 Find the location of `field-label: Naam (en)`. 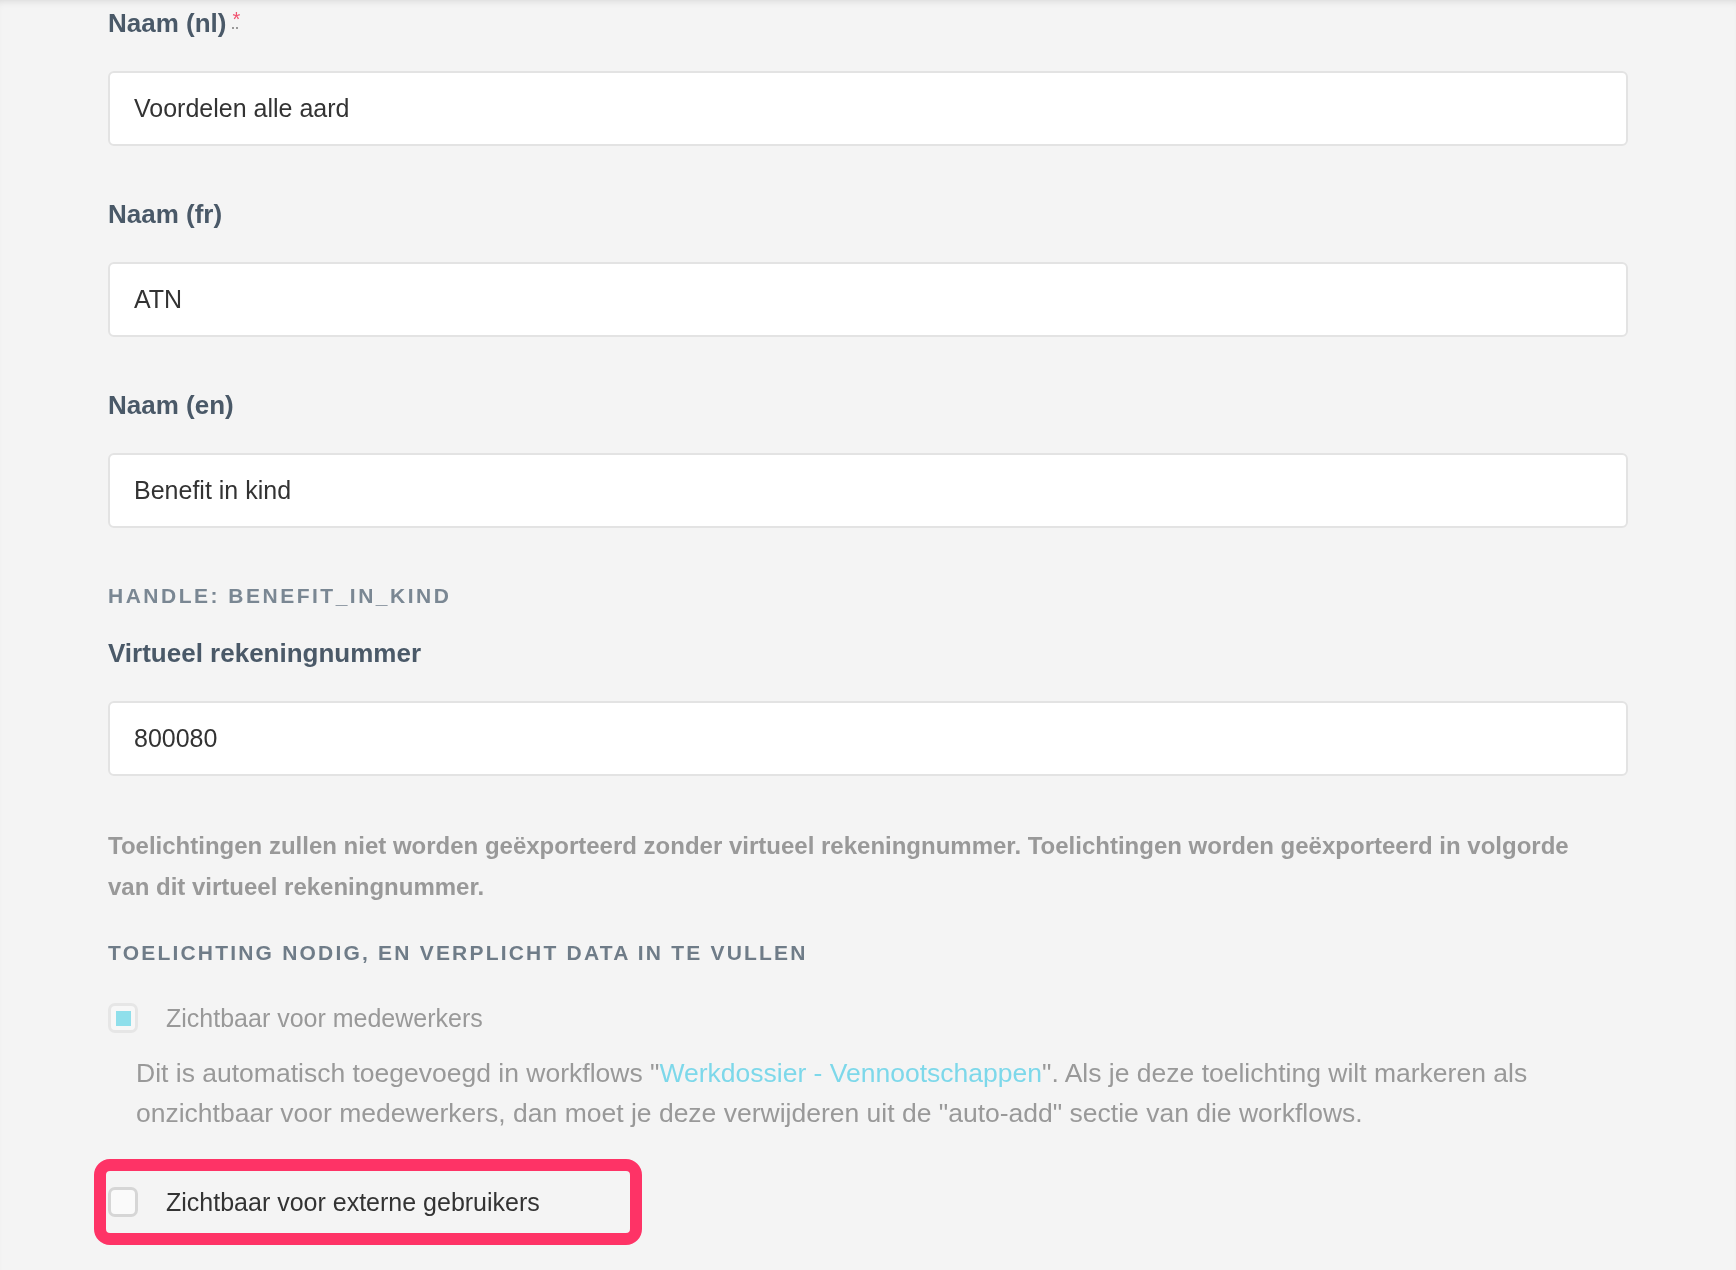

field-label: Naam (en) is located at coordinates (171, 405).